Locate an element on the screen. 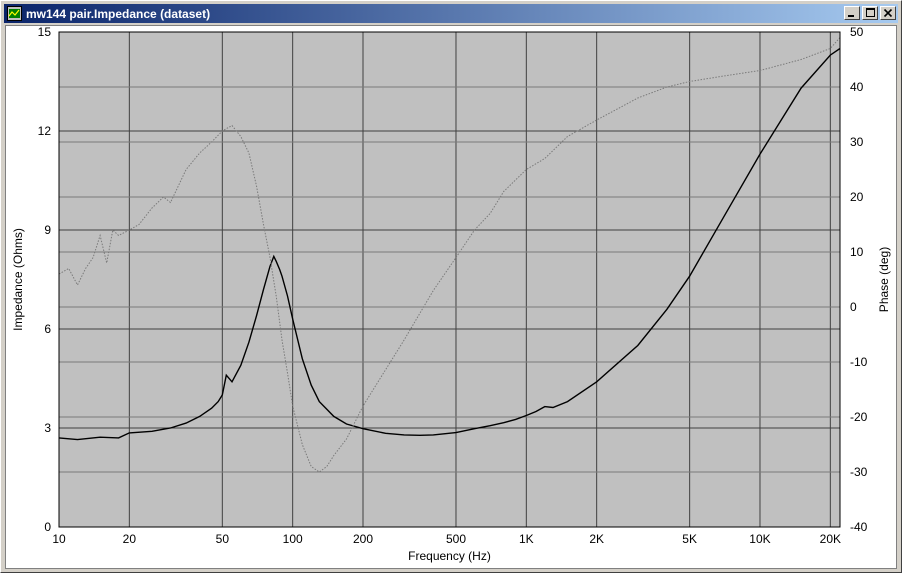 Image resolution: width=902 pixels, height=573 pixels. x-tick-label: 100 is located at coordinates (293, 539).